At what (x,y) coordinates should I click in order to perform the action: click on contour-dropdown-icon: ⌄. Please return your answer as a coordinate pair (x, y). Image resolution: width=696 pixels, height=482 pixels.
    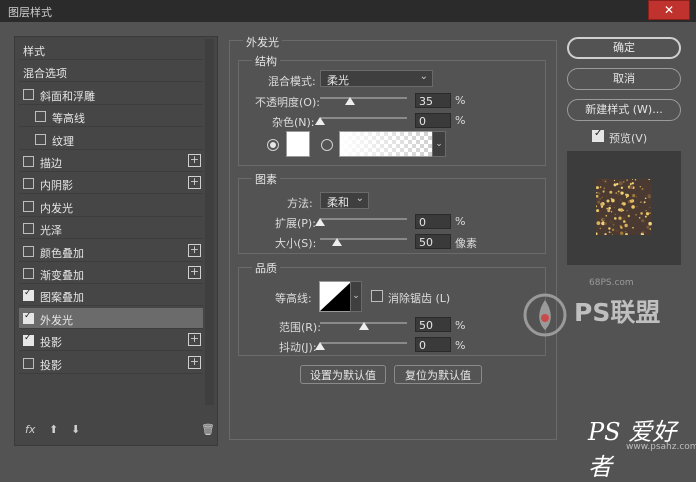
    Looking at the image, I should click on (356, 296).